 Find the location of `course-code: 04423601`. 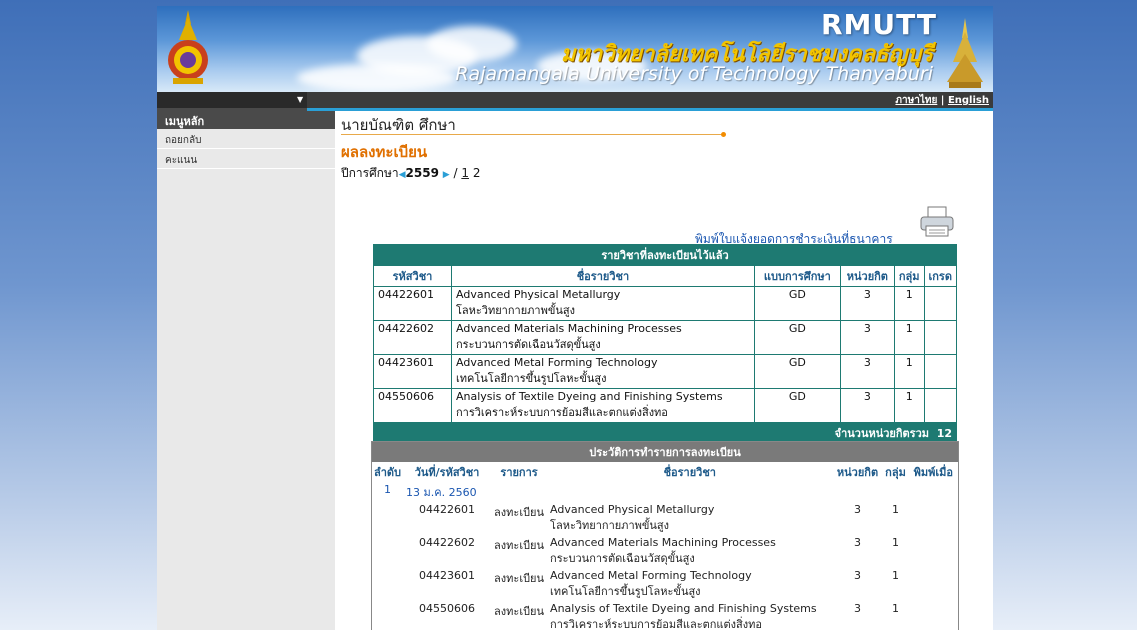

course-code: 04423601 is located at coordinates (412, 371).